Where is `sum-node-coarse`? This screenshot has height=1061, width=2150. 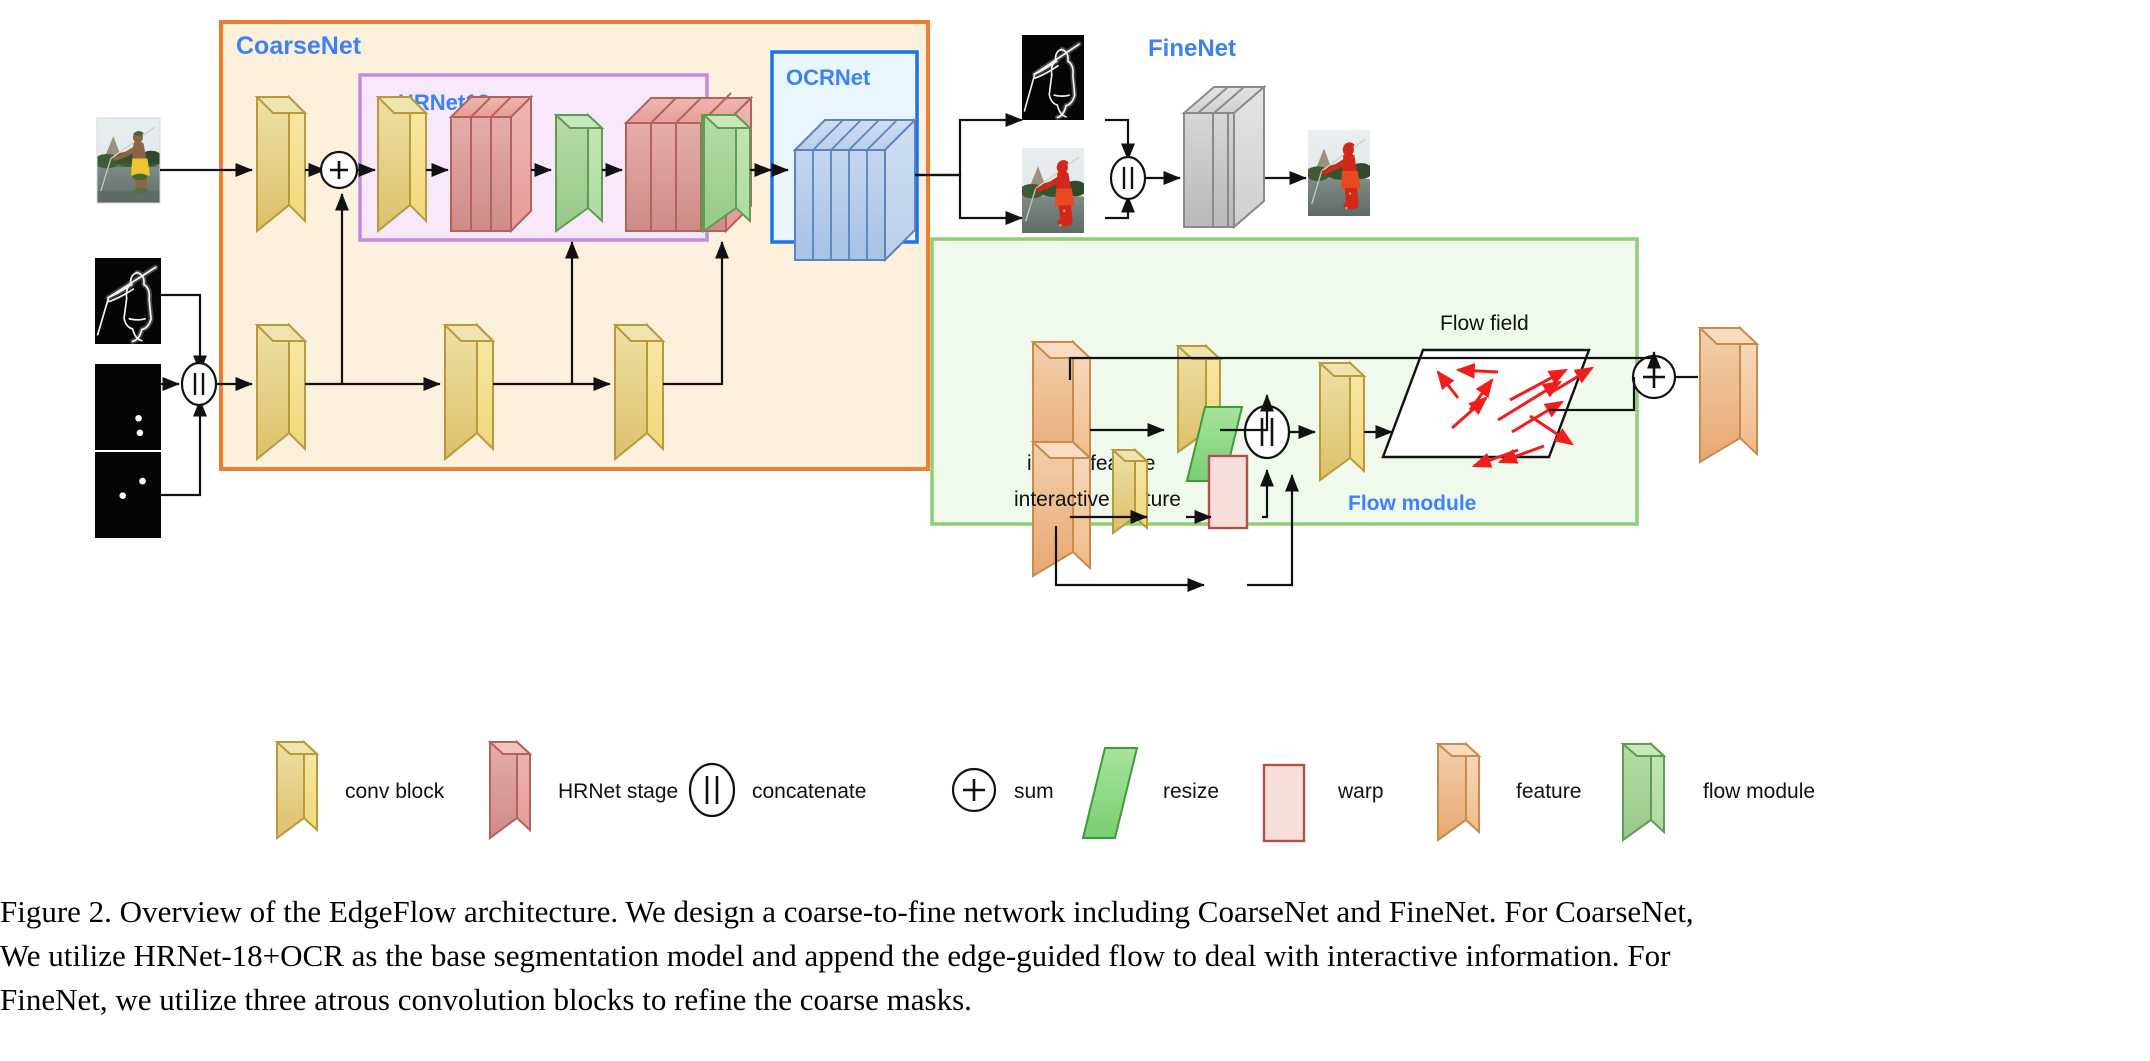
sum-node-coarse is located at coordinates (339, 170).